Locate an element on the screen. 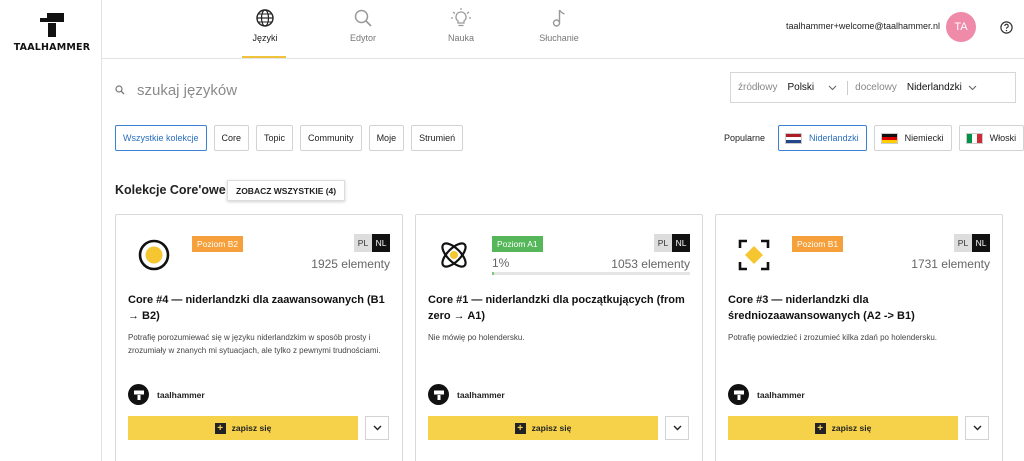  source-language-value: Polski is located at coordinates (801, 87).